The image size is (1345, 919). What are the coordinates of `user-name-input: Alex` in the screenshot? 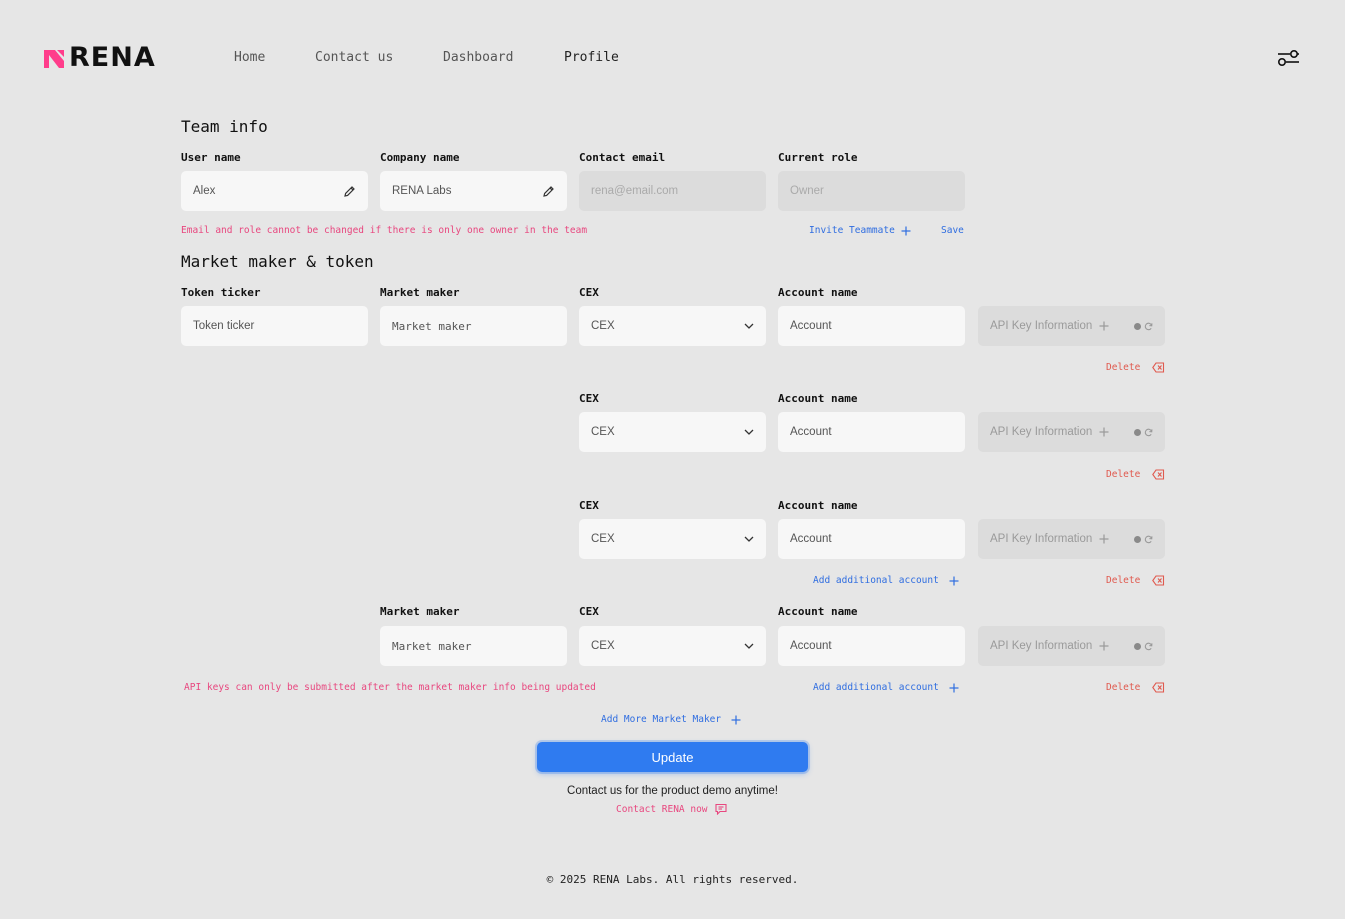 It's located at (274, 191).